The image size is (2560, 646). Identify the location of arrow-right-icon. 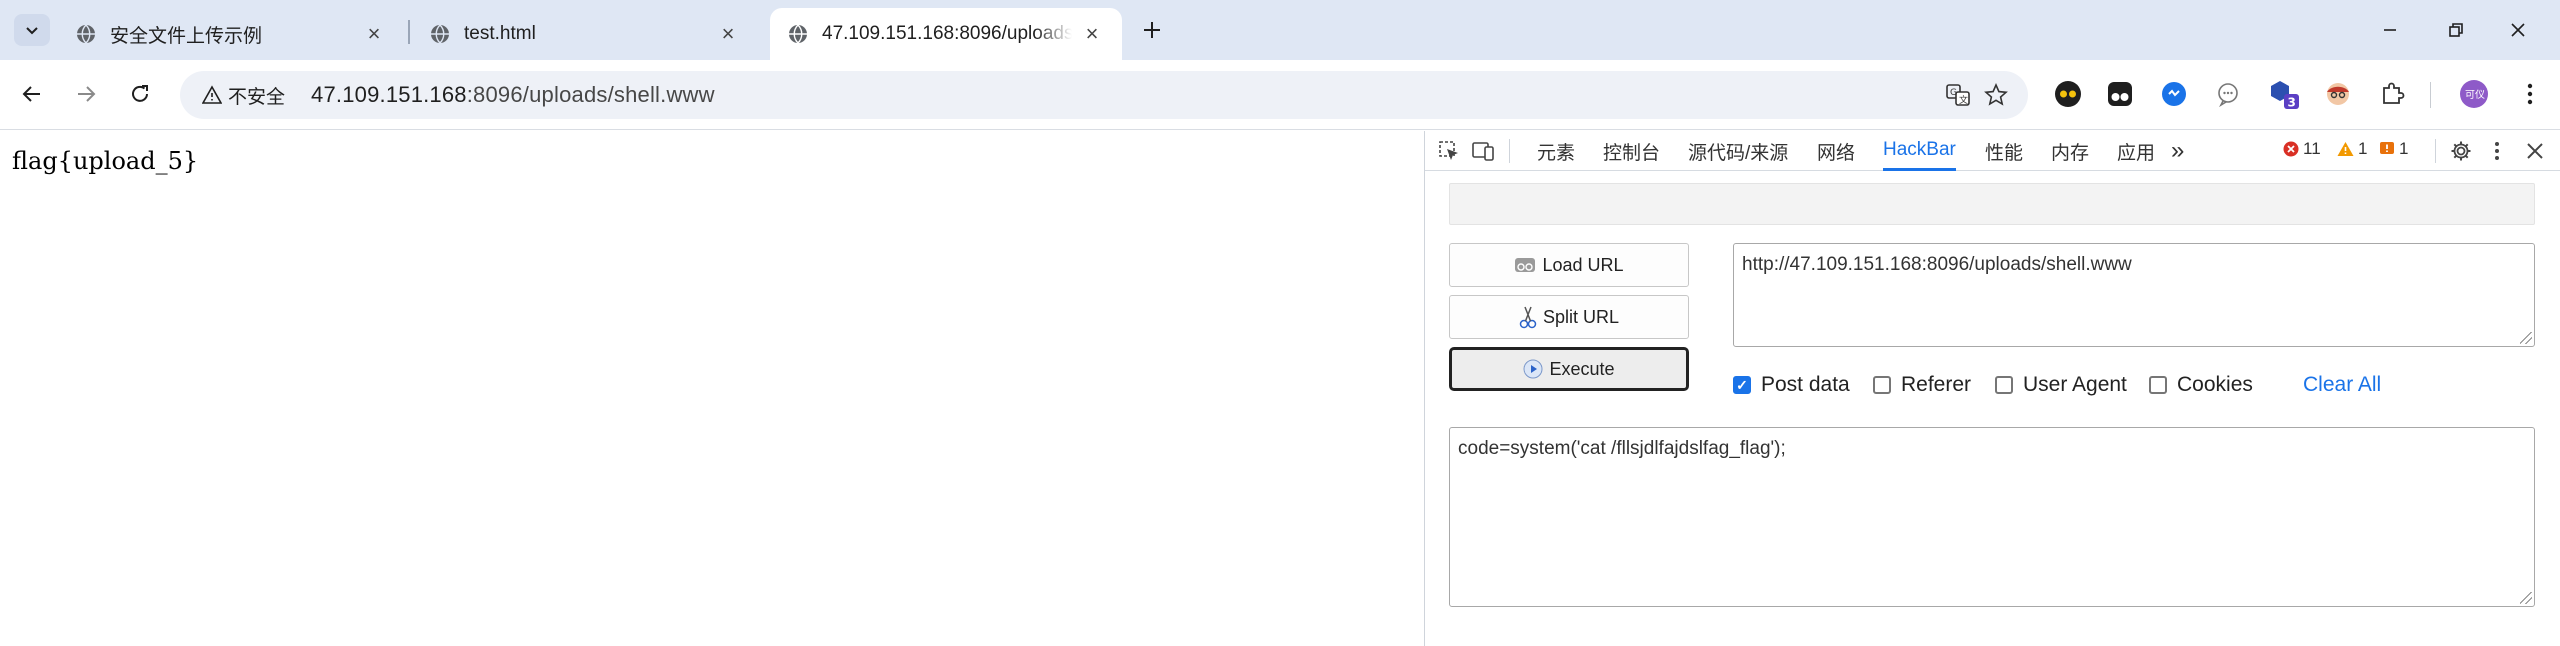
(87, 94).